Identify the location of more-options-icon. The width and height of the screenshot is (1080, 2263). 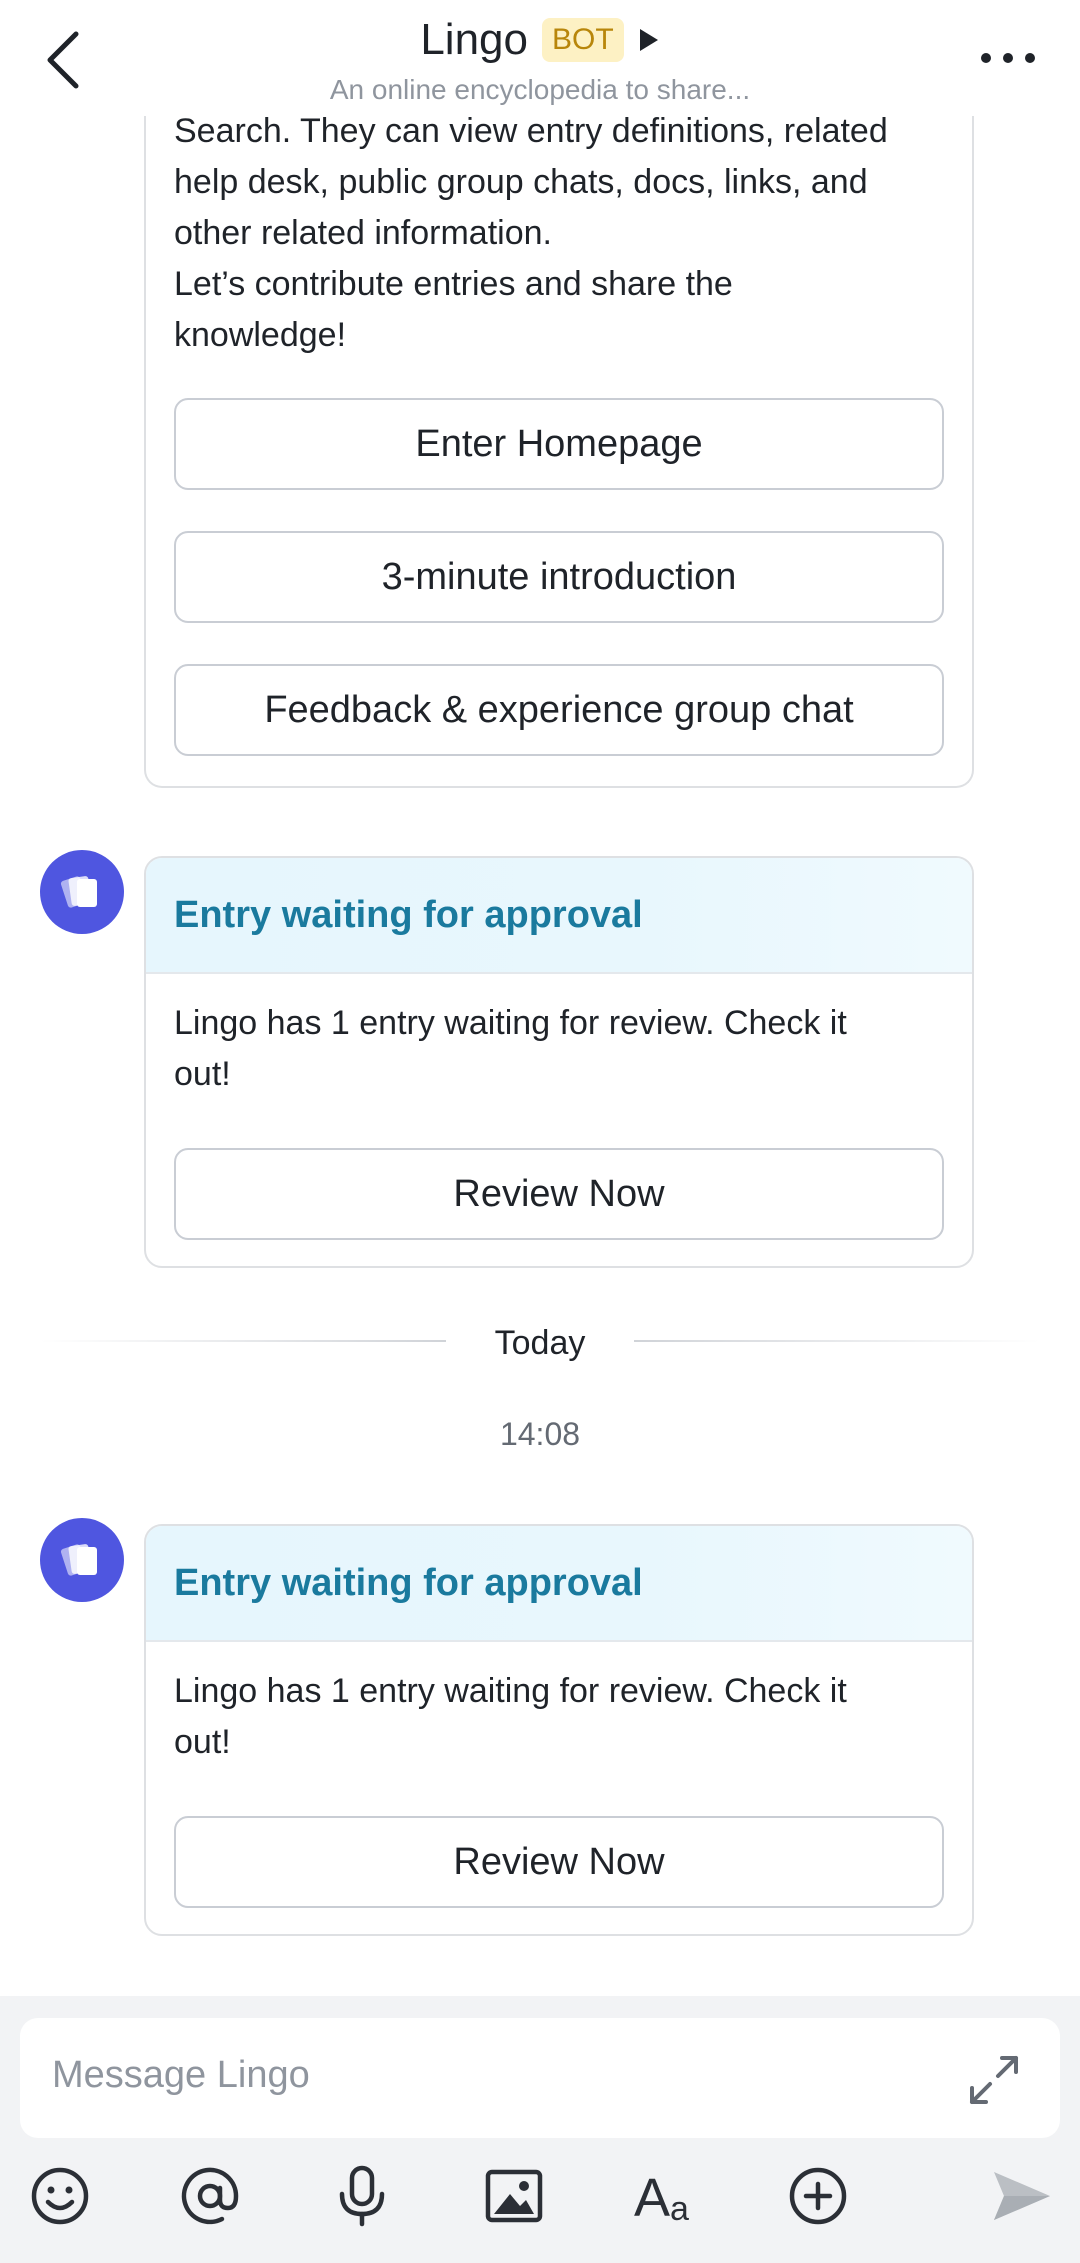
(1008, 58).